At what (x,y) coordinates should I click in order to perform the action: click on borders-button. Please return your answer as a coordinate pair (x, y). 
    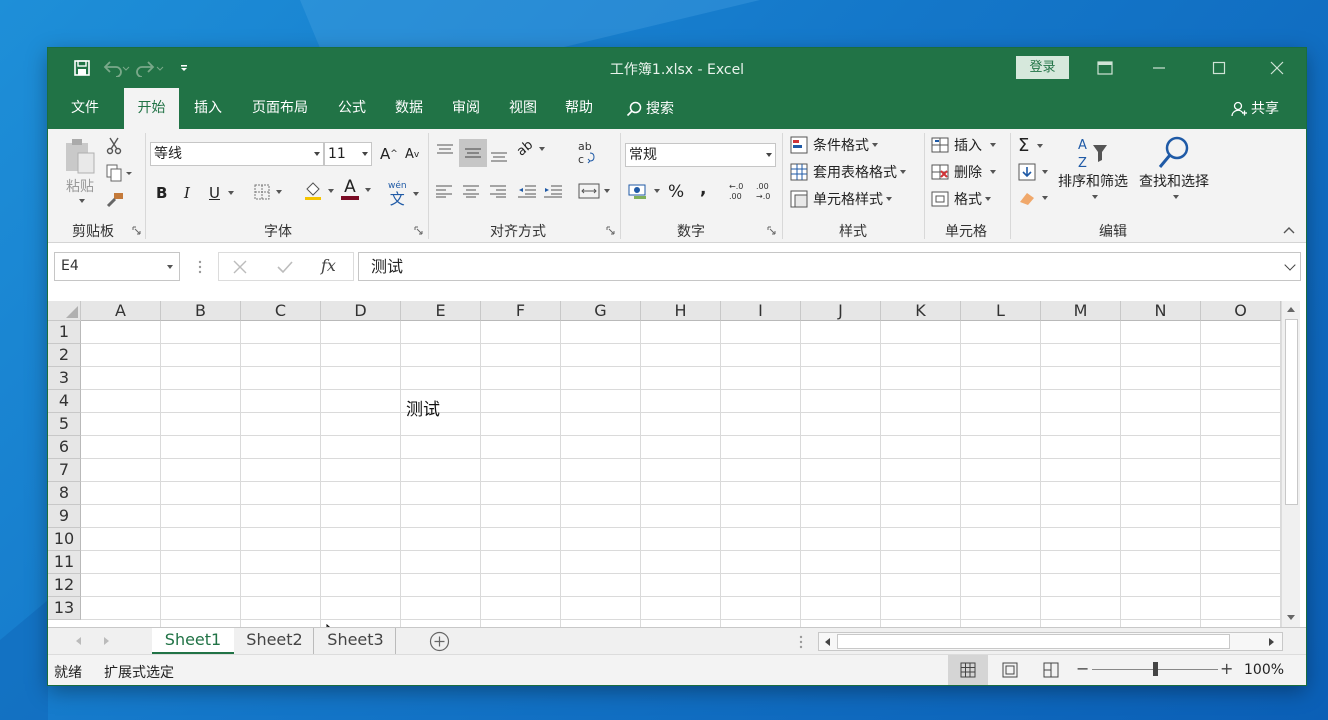
    Looking at the image, I should click on (268, 192).